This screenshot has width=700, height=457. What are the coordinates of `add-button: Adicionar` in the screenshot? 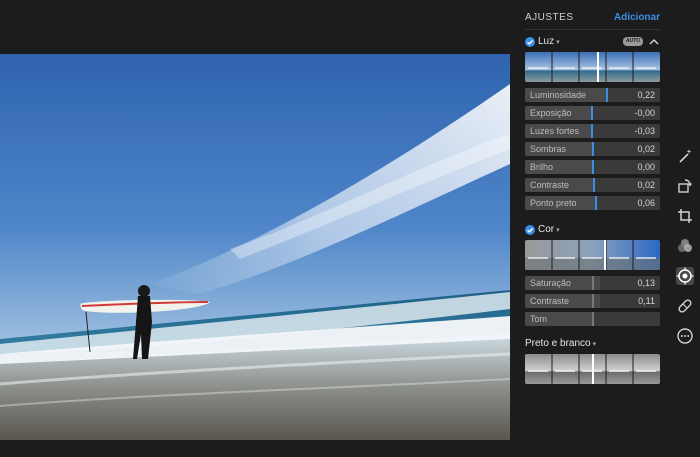 It's located at (637, 17).